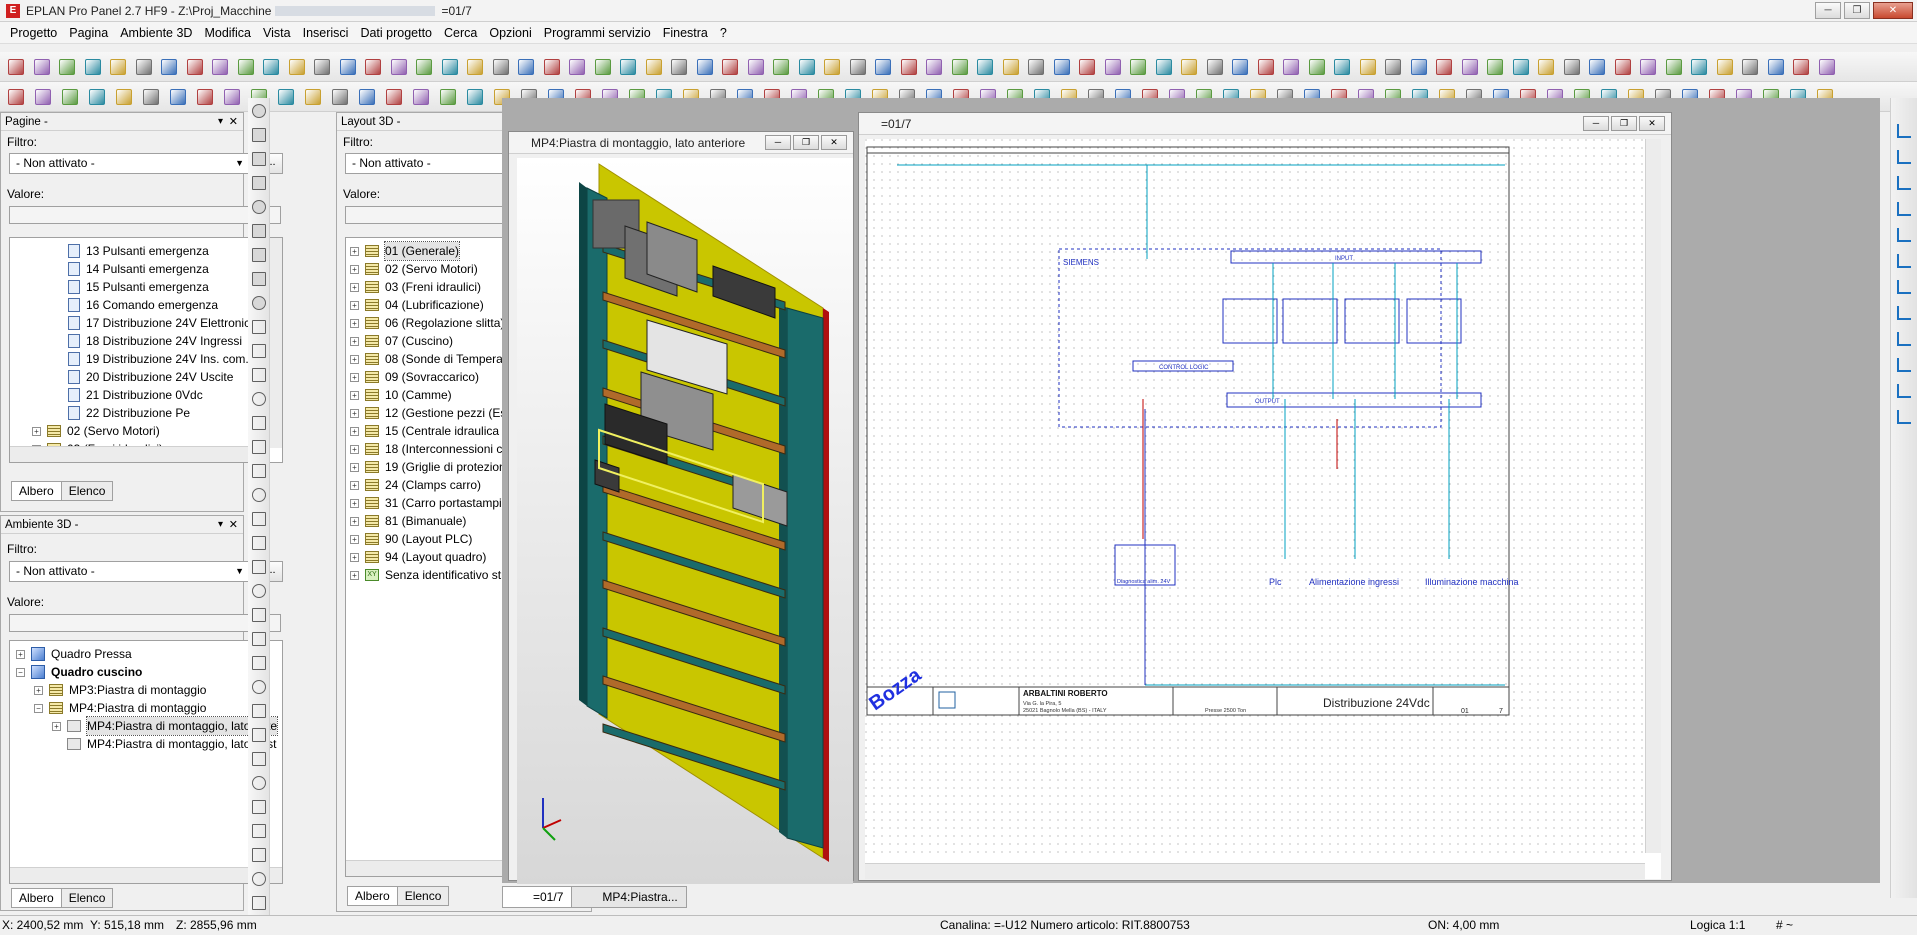 The width and height of the screenshot is (1917, 935). Describe the element at coordinates (414, 269) in the screenshot. I see `tree-item-structure: +02 (Servo Motori)` at that location.